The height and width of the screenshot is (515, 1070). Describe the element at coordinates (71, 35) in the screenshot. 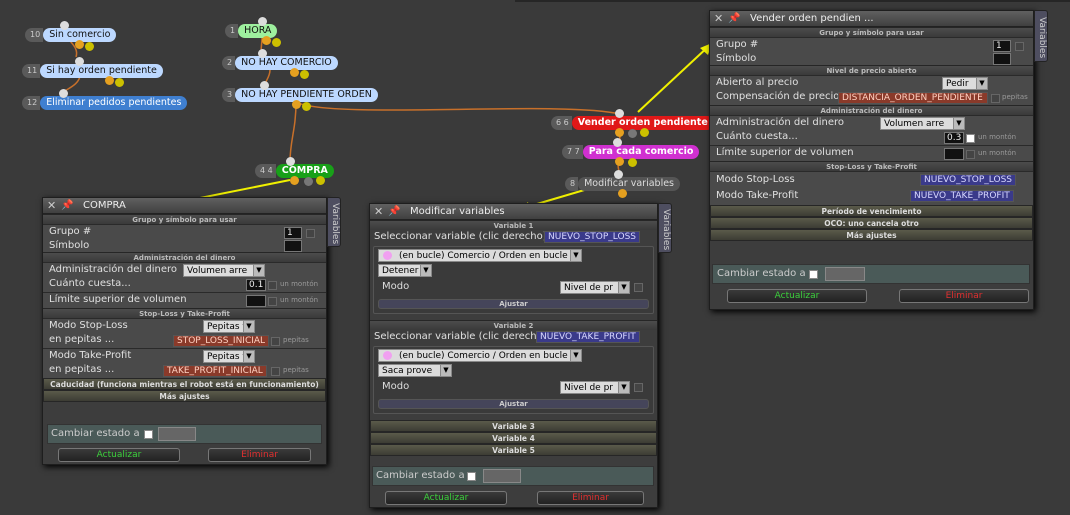

I see `node-sin-comercio: 10 Sin comercio` at that location.